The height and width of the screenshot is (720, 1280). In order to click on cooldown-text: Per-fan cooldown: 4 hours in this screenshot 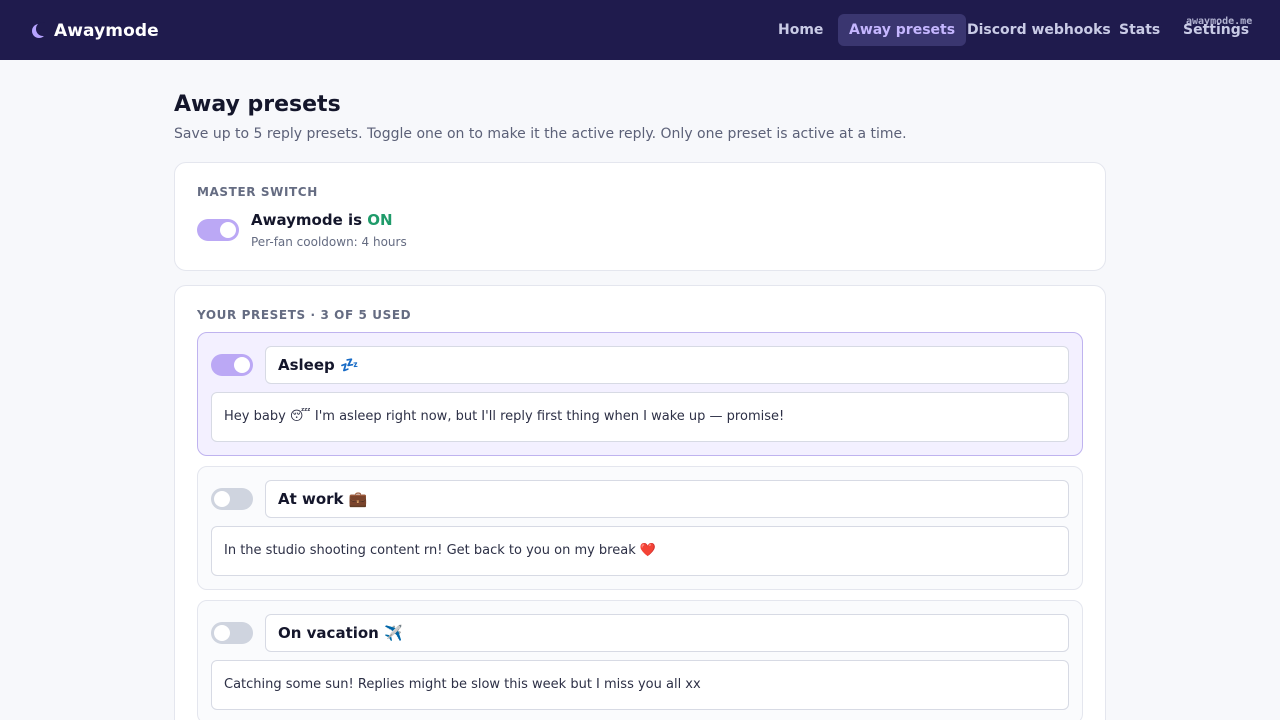, I will do `click(329, 242)`.